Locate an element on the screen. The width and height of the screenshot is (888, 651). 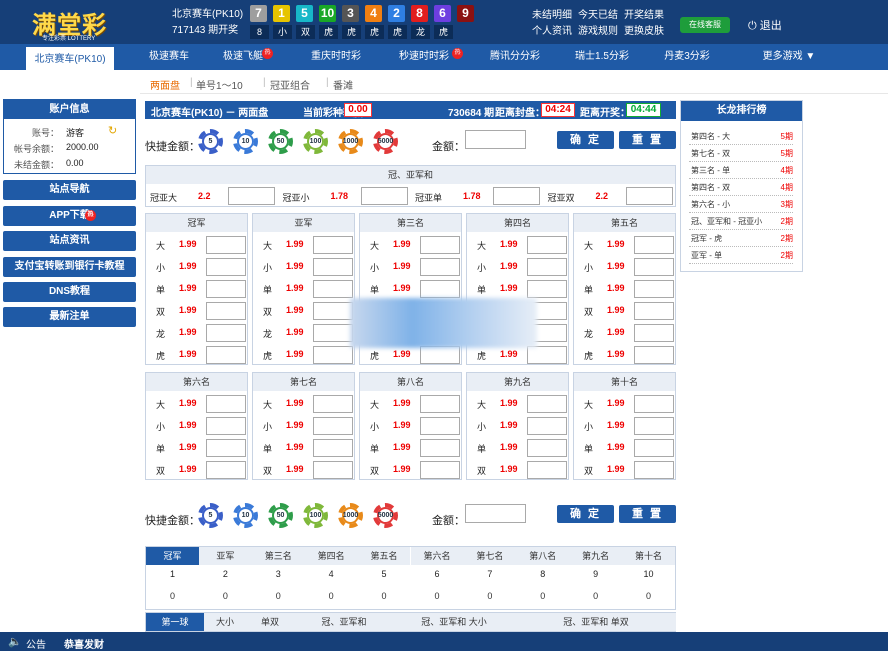
logout-button: ⏻ 退出 is located at coordinates (765, 25).